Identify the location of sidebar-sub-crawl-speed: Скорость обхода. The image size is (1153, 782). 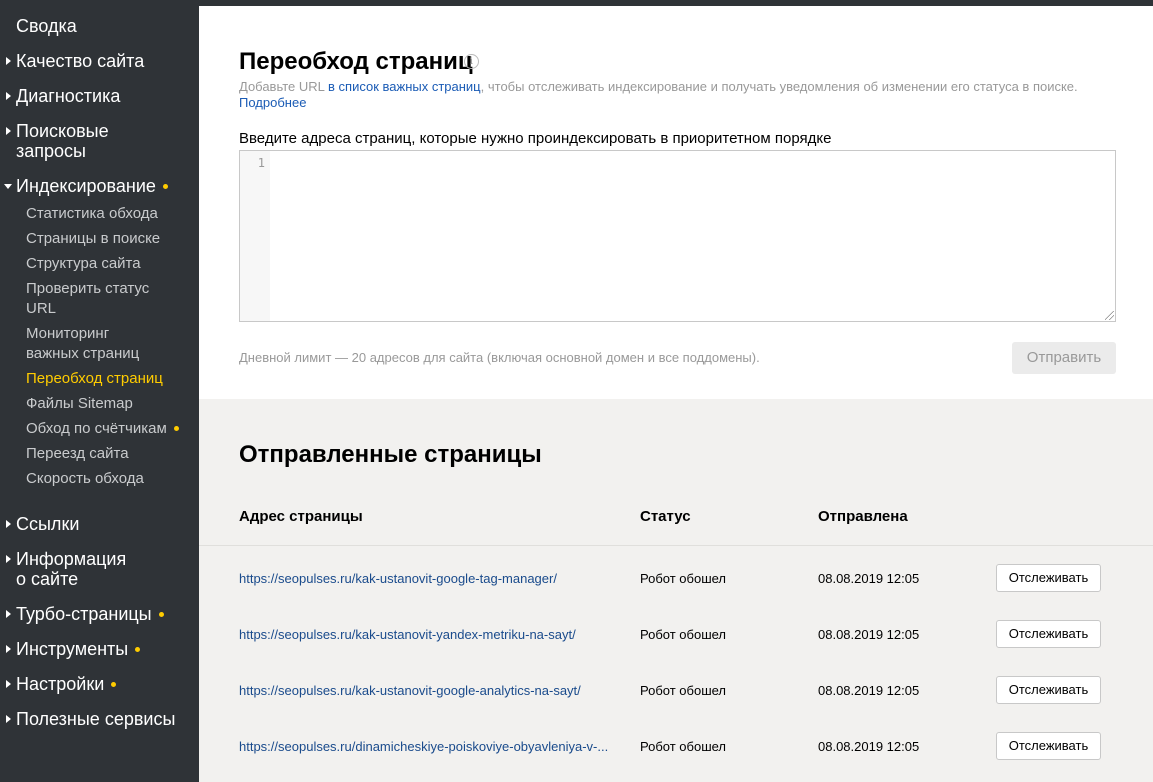
(85, 479).